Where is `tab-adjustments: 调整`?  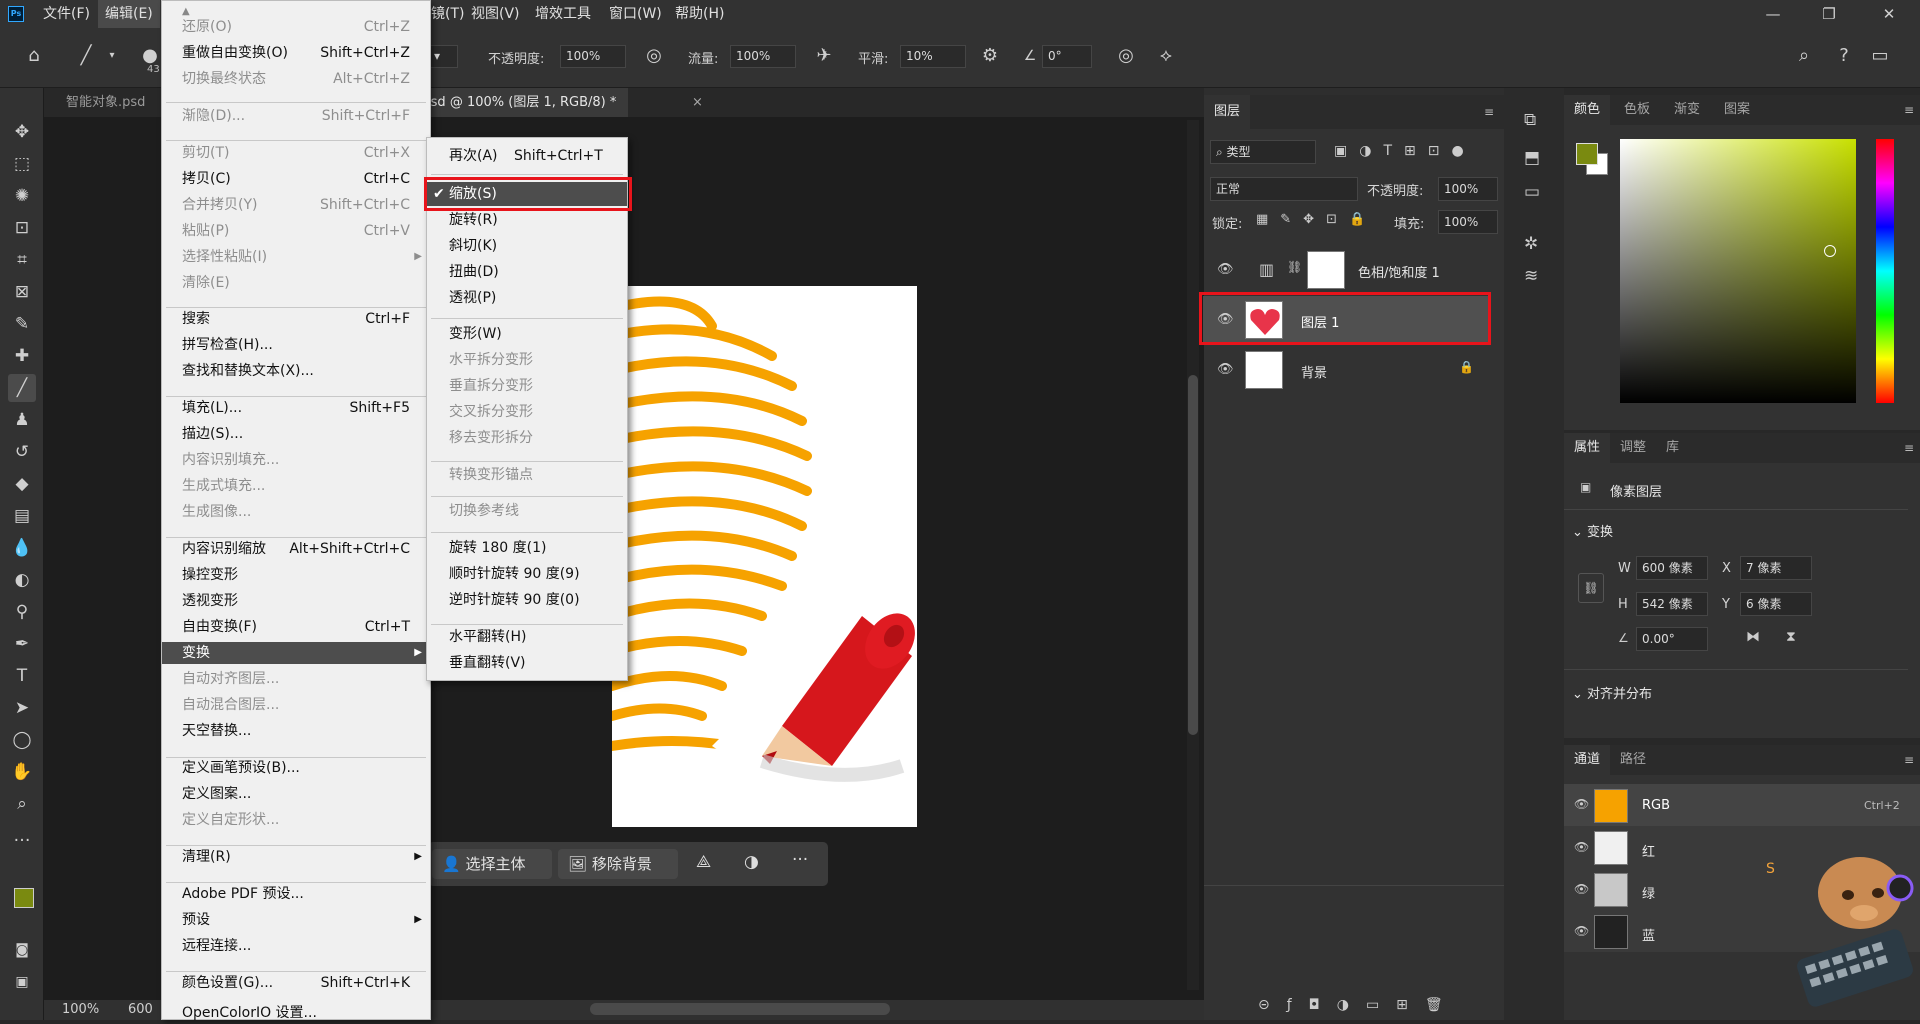
tab-adjustments: 调整 is located at coordinates (1633, 448).